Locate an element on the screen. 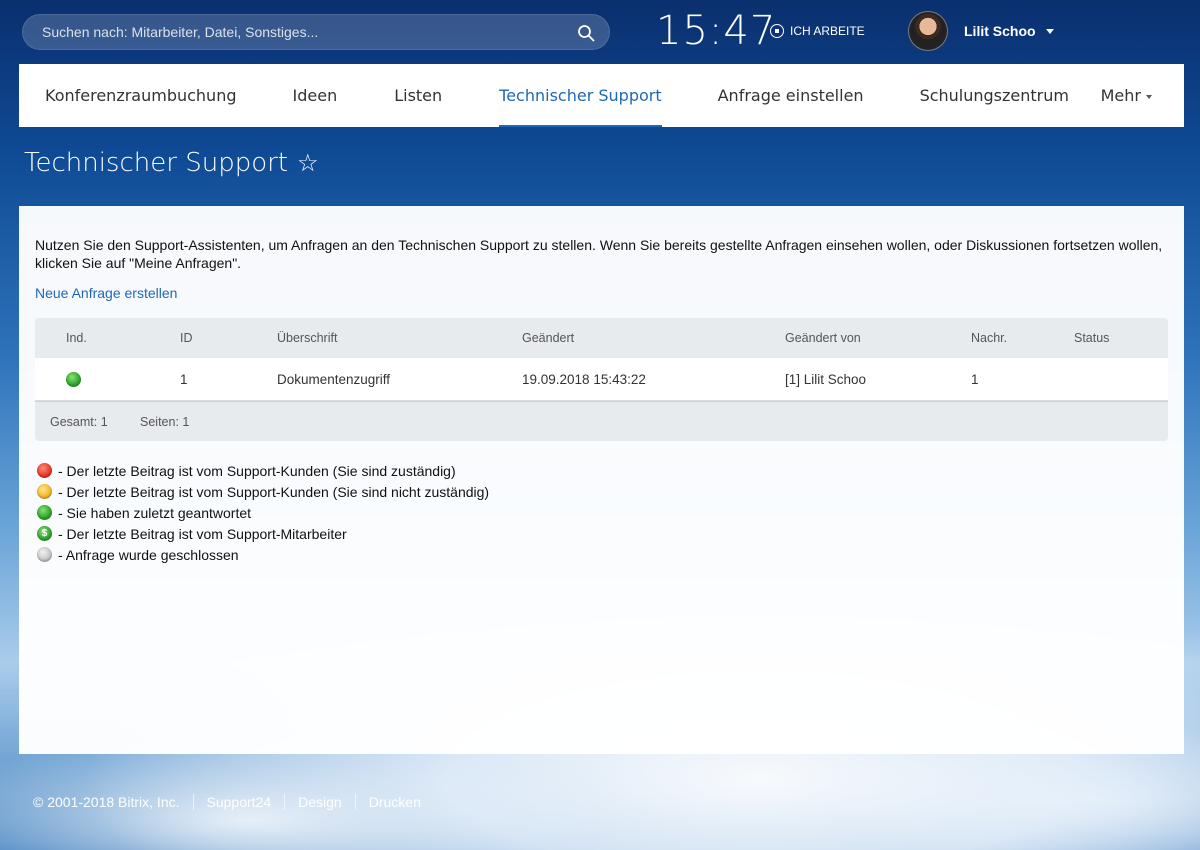 The width and height of the screenshot is (1200, 850). col-header-modified-by: Geändert von is located at coordinates (823, 338).